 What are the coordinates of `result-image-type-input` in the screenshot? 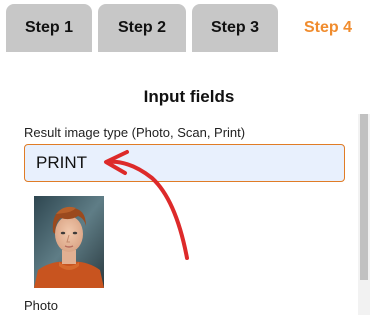 It's located at (184, 163).